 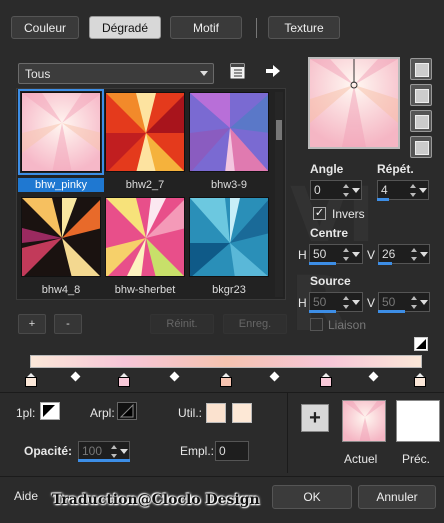 What do you see at coordinates (216, 413) in the screenshot?
I see `util-color-swatch` at bounding box center [216, 413].